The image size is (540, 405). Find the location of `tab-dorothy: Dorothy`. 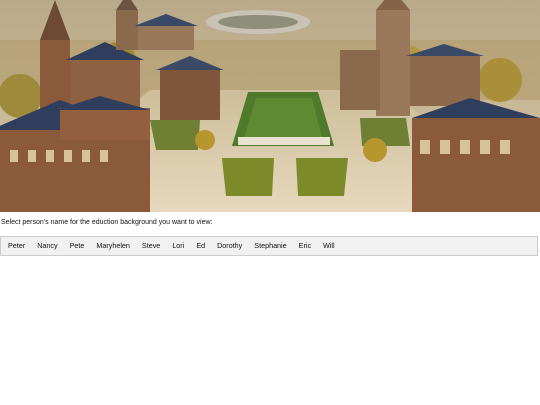

tab-dorothy: Dorothy is located at coordinates (229, 246).